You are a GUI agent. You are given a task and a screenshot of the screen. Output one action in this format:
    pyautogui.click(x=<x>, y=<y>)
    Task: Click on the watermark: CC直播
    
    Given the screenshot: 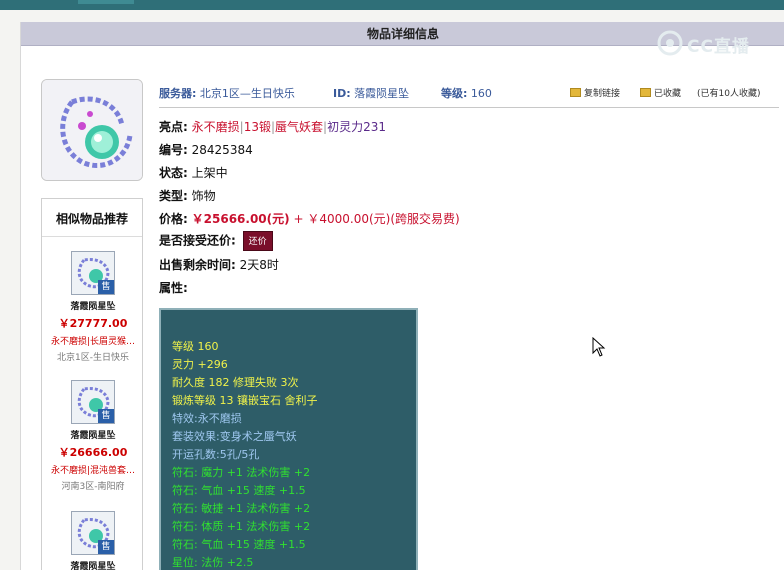 What is the action you would take?
    pyautogui.click(x=713, y=43)
    